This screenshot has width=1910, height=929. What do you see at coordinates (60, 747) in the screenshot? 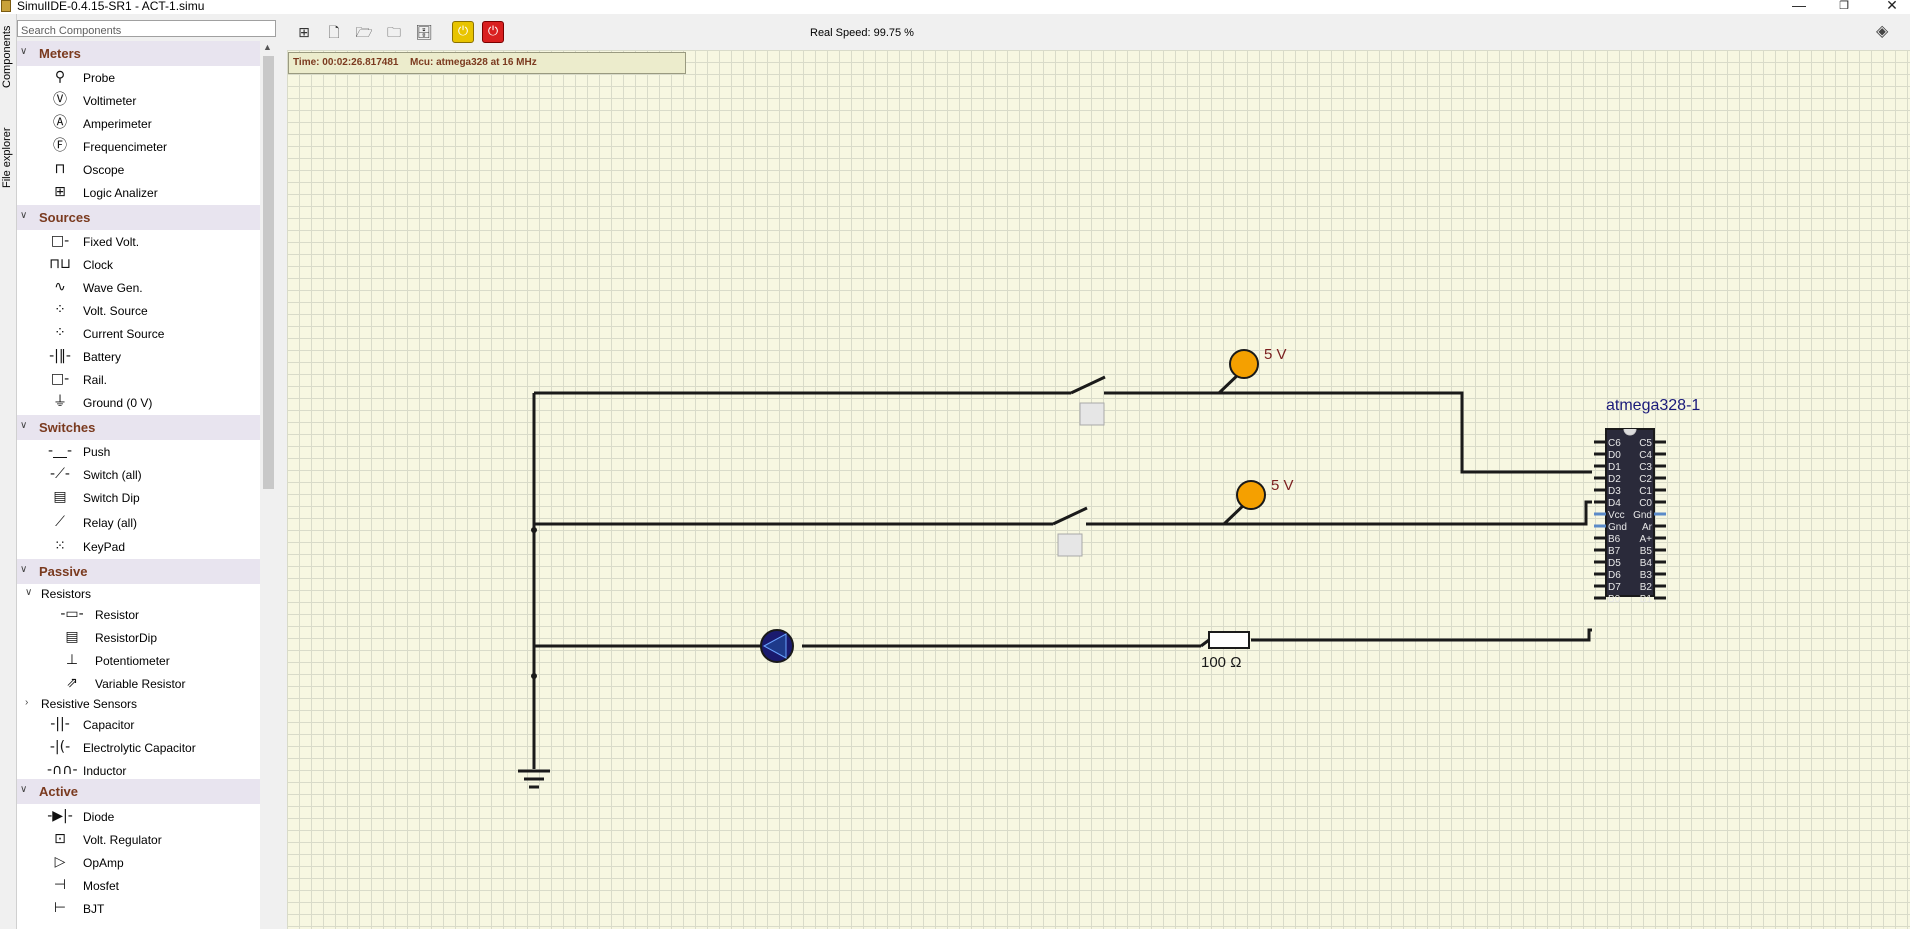
I see `electrolytic-capacitor-icon: -|(-` at bounding box center [60, 747].